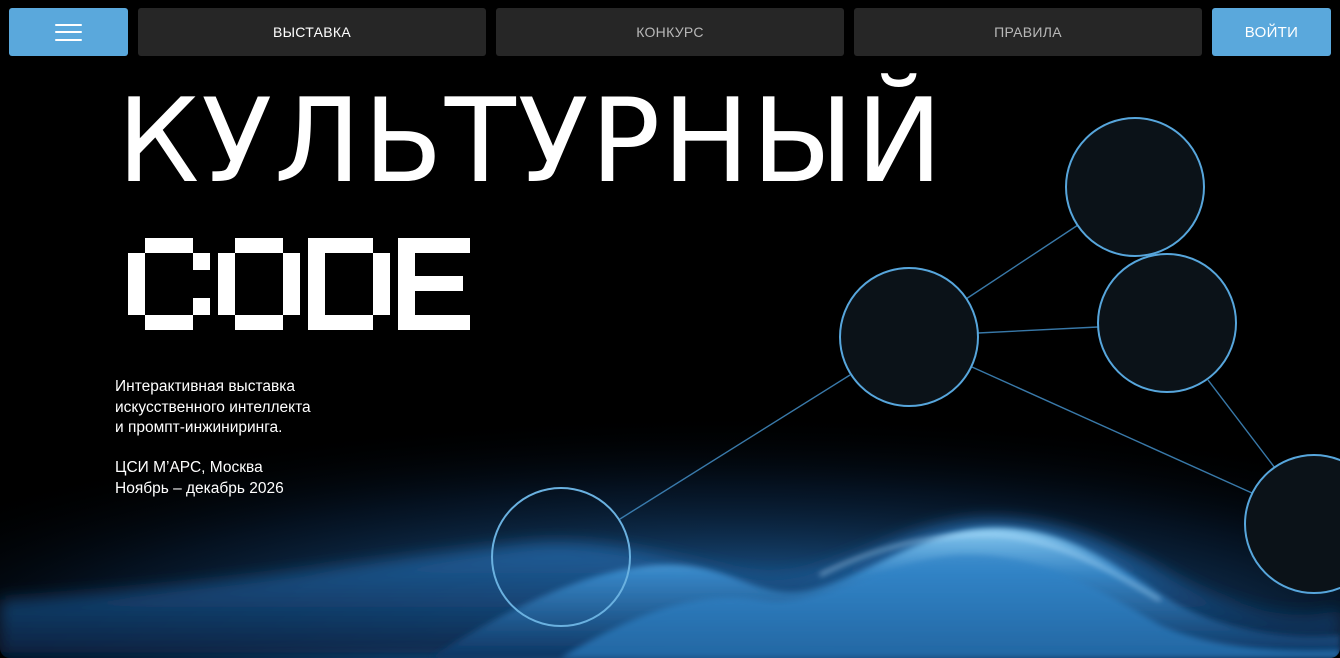 The image size is (1340, 658). Describe the element at coordinates (561, 557) in the screenshot. I see `graph-node-translucent` at that location.